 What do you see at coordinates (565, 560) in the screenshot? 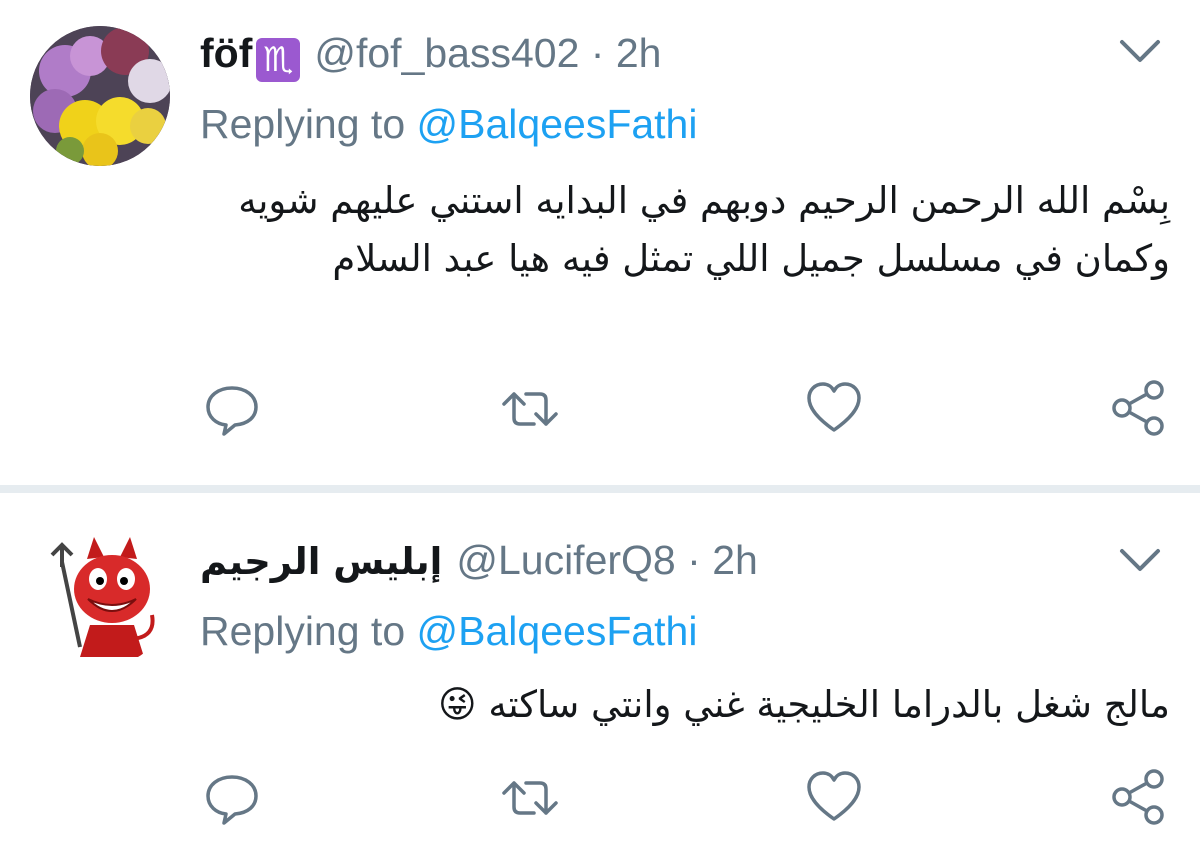
I see `user-handle: @LuciferQ8` at bounding box center [565, 560].